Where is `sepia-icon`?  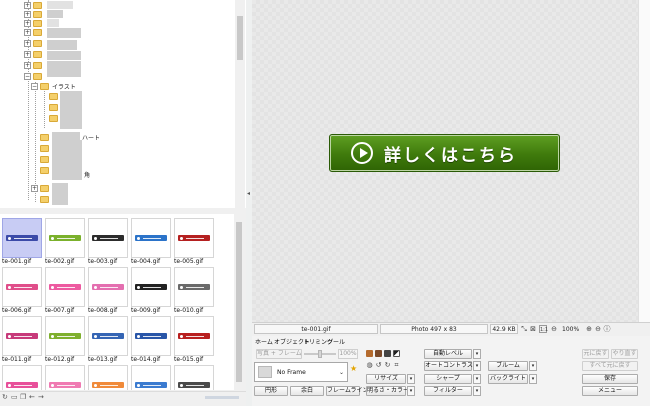 sepia-icon is located at coordinates (369, 353).